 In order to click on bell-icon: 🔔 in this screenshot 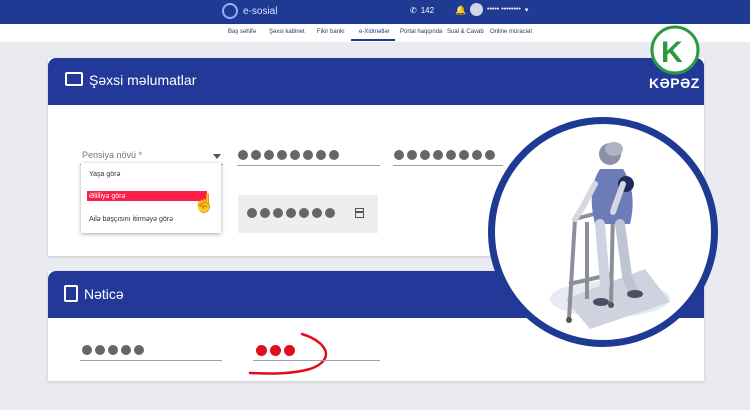, I will do `click(460, 10)`.